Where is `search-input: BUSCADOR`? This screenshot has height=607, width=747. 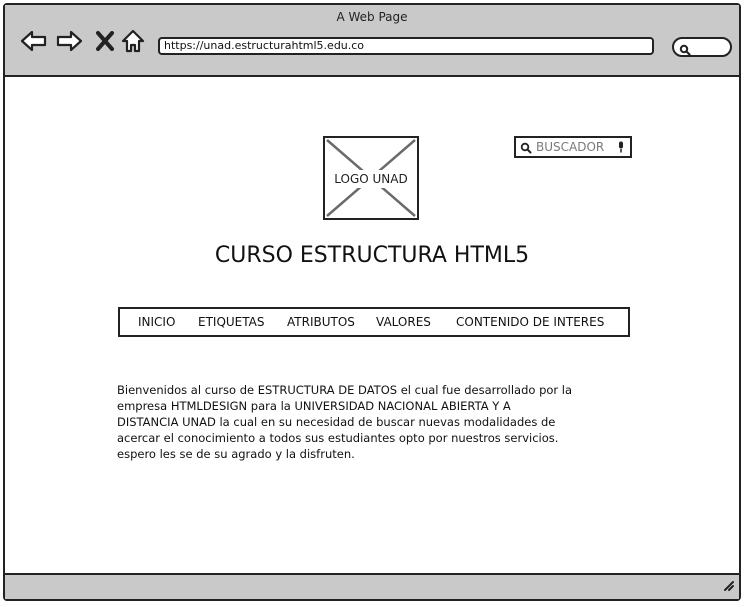 search-input: BUSCADOR is located at coordinates (573, 147).